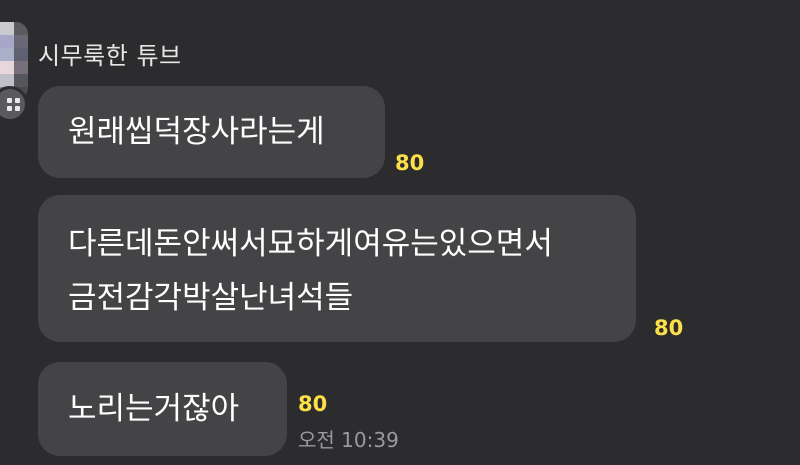  Describe the element at coordinates (310, 244) in the screenshot. I see `message-text: 다른데돈안써서묘하게여유는있으면서` at that location.